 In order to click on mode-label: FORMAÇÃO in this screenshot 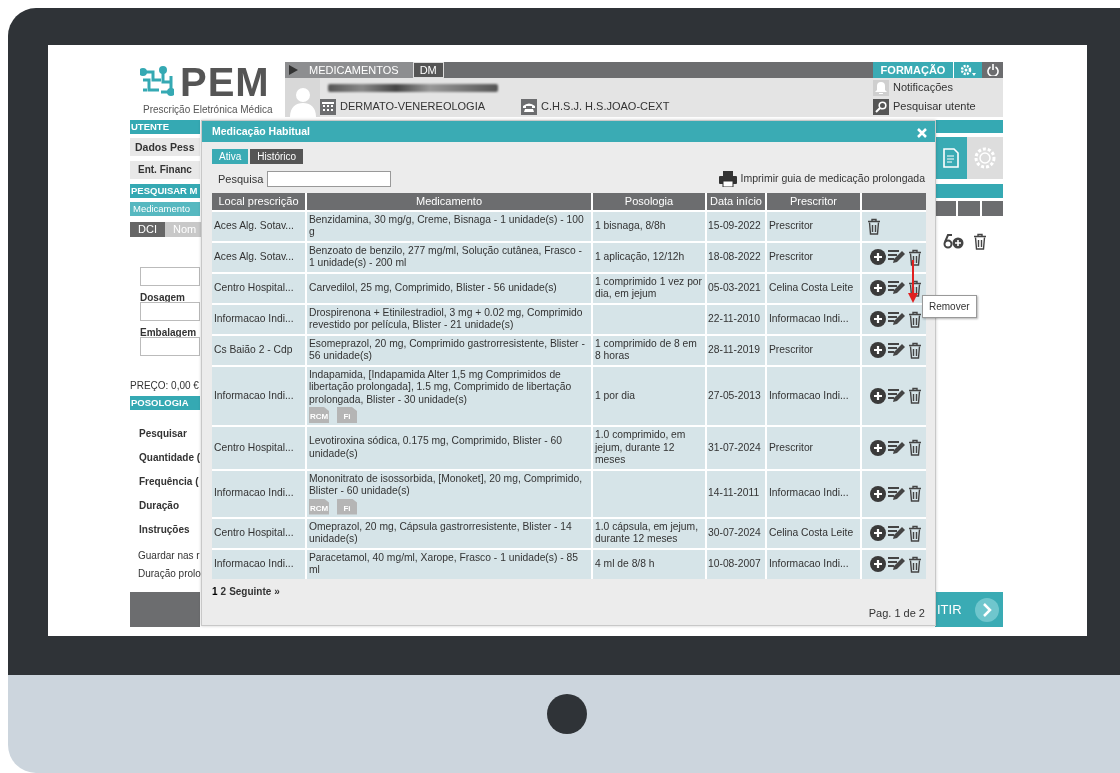, I will do `click(913, 70)`.